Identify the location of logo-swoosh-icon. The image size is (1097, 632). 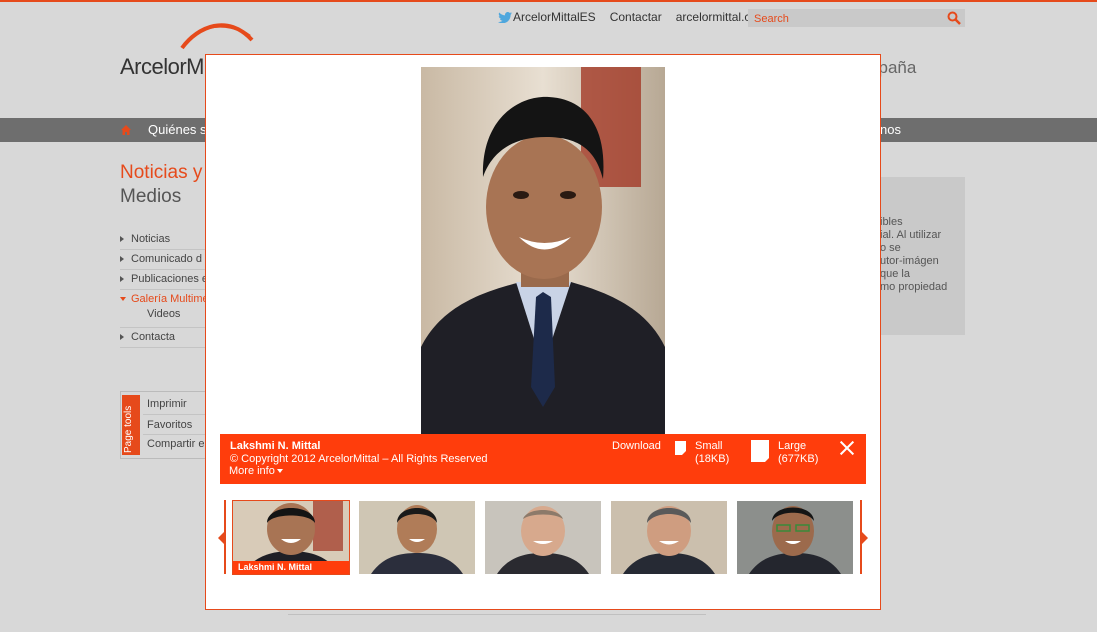
(217, 36).